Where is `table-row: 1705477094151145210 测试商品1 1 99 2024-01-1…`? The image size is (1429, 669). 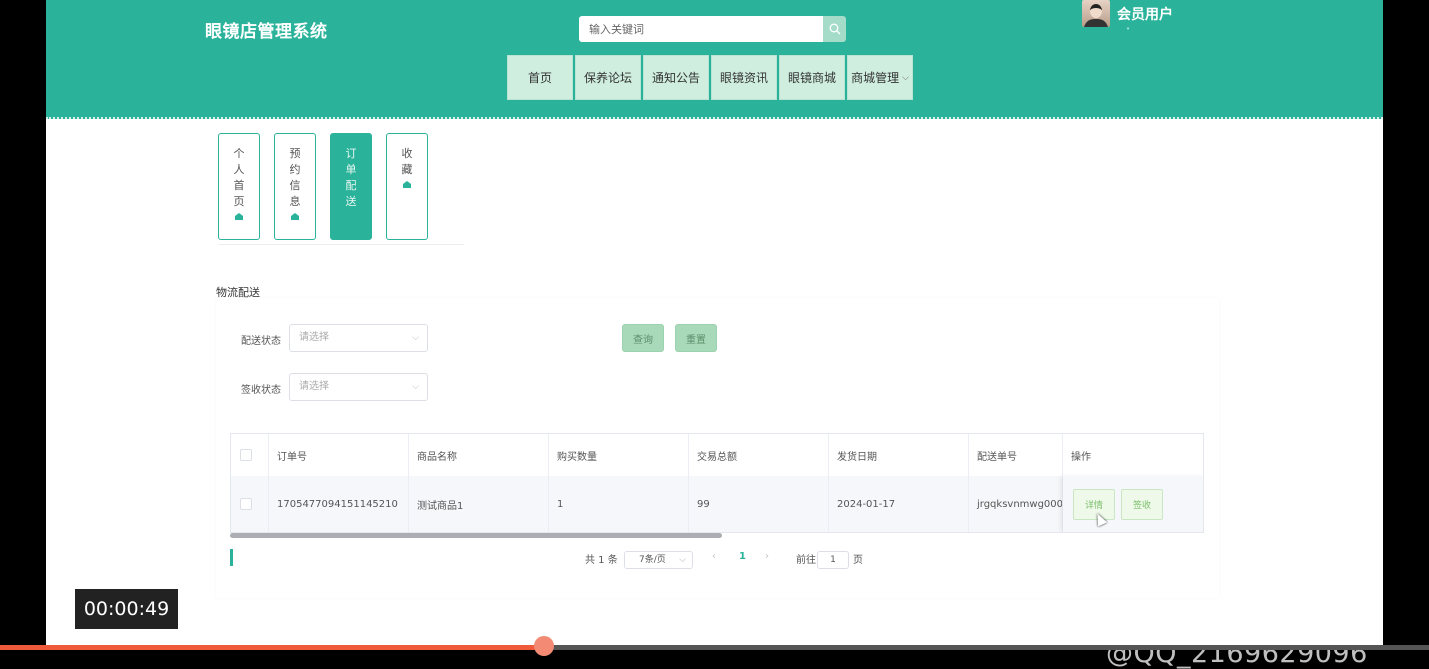 table-row: 1705477094151145210 测试商品1 1 99 2024-01-1… is located at coordinates (717, 504).